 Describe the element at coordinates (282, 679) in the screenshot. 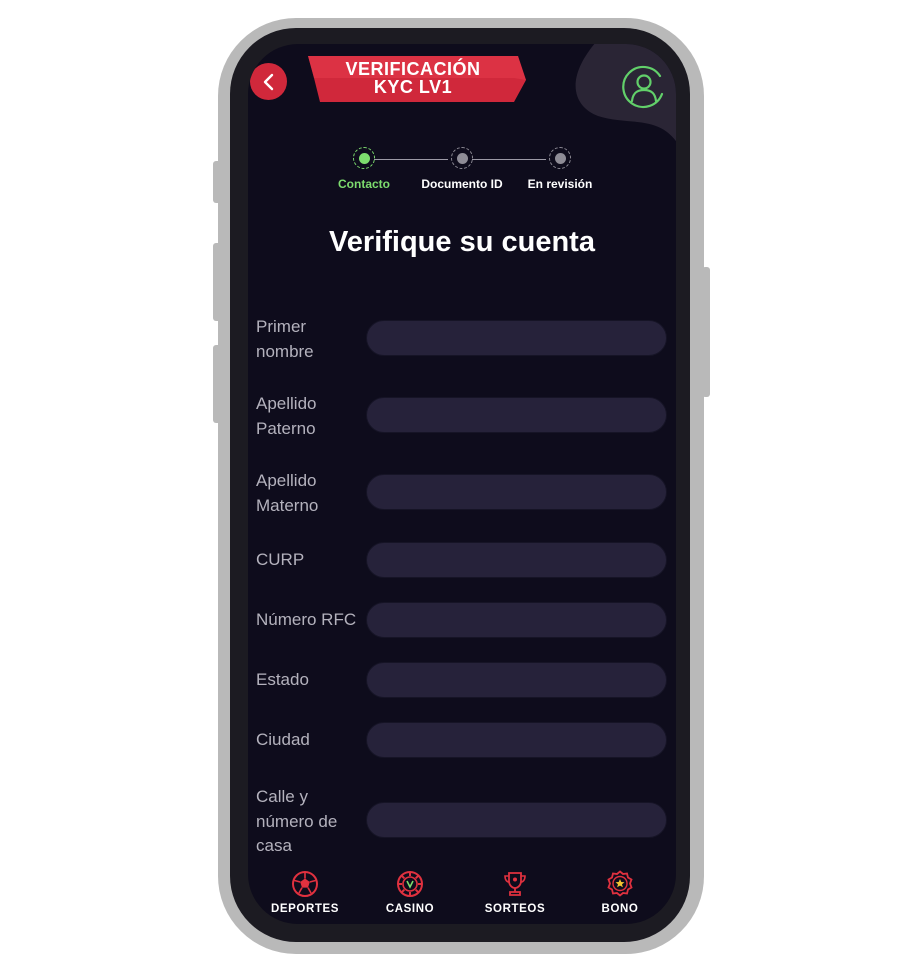

I see `field-label: Estado` at that location.